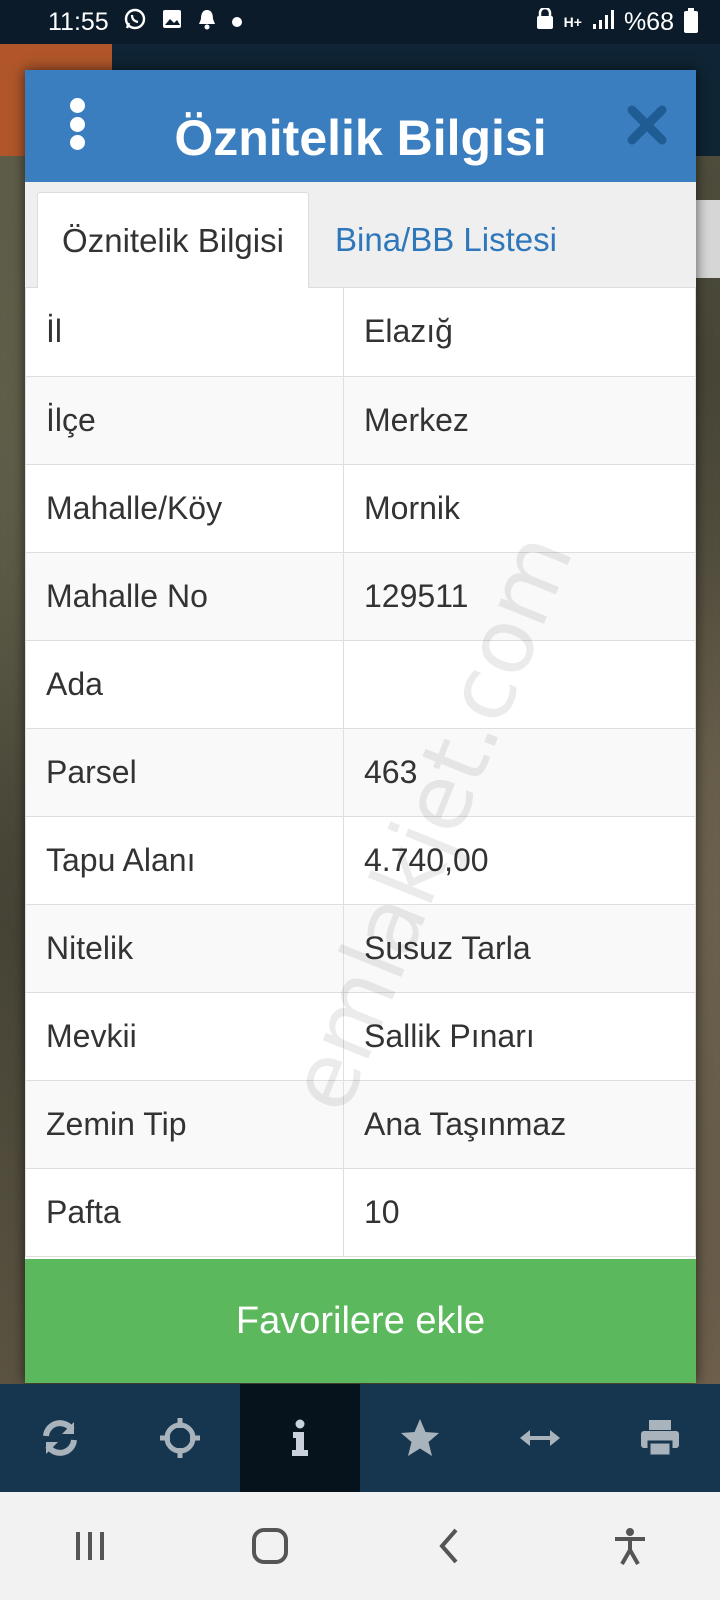 This screenshot has width=720, height=1600. What do you see at coordinates (450, 1546) in the screenshot?
I see `back-icon` at bounding box center [450, 1546].